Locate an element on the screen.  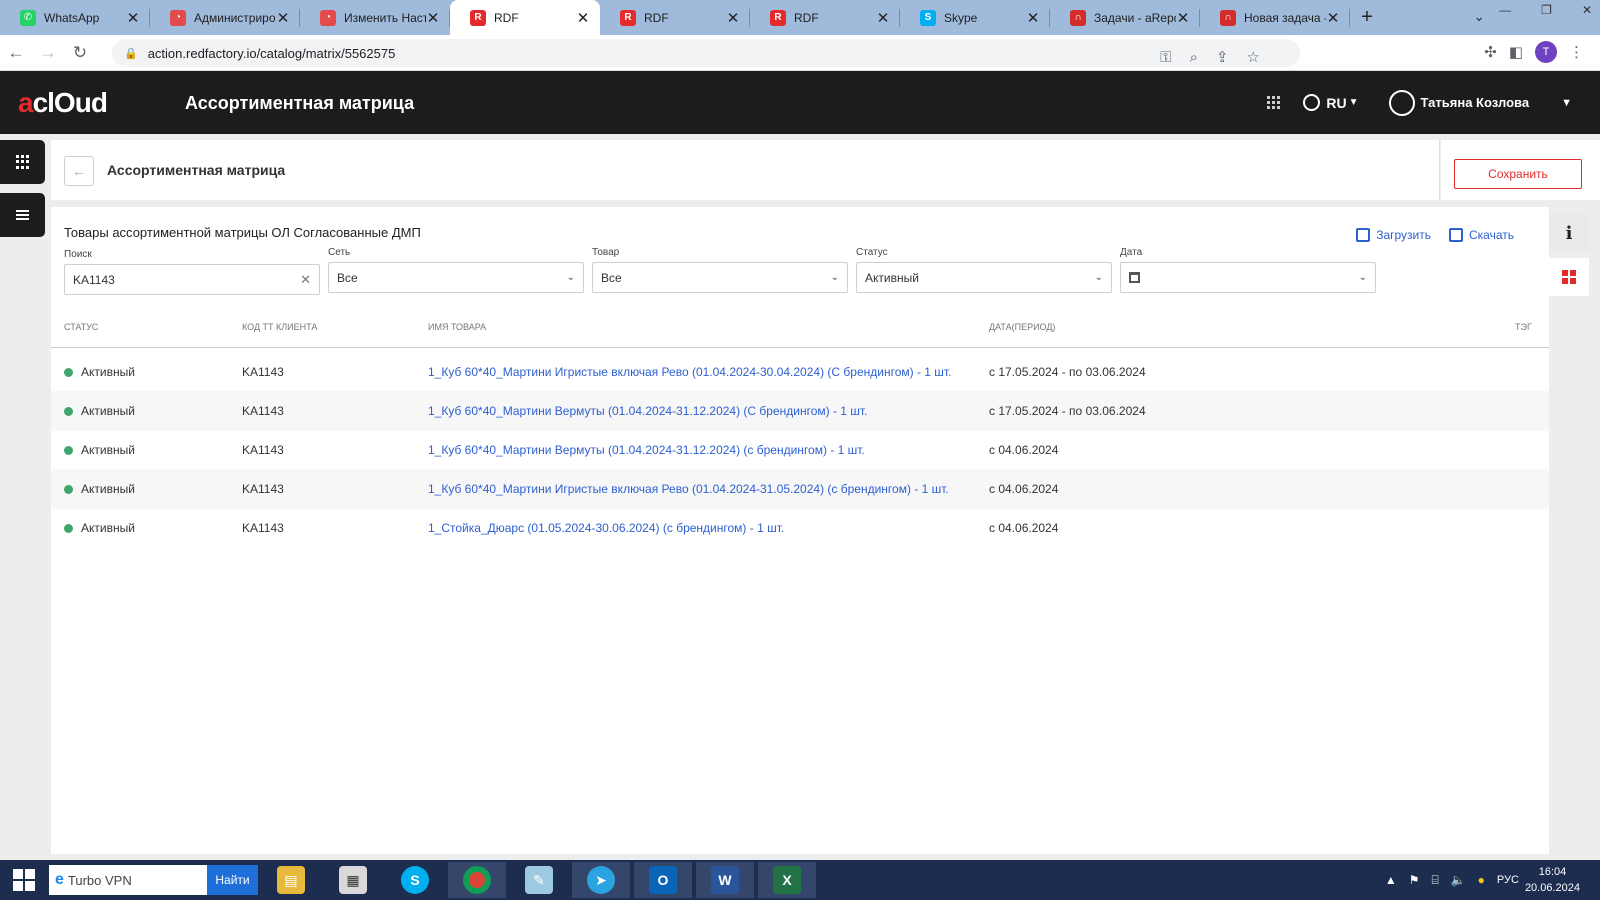
network-error-icon: ⚑ is located at coordinates (1414, 880).